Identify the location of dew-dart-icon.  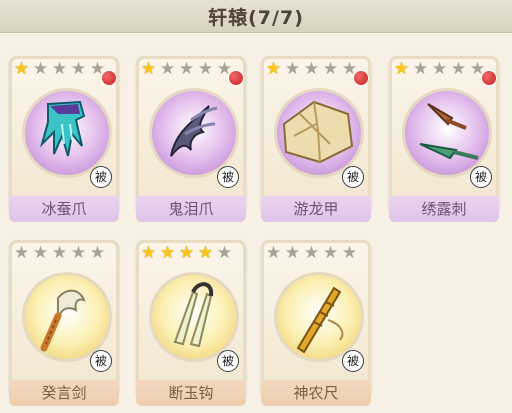
(449, 131).